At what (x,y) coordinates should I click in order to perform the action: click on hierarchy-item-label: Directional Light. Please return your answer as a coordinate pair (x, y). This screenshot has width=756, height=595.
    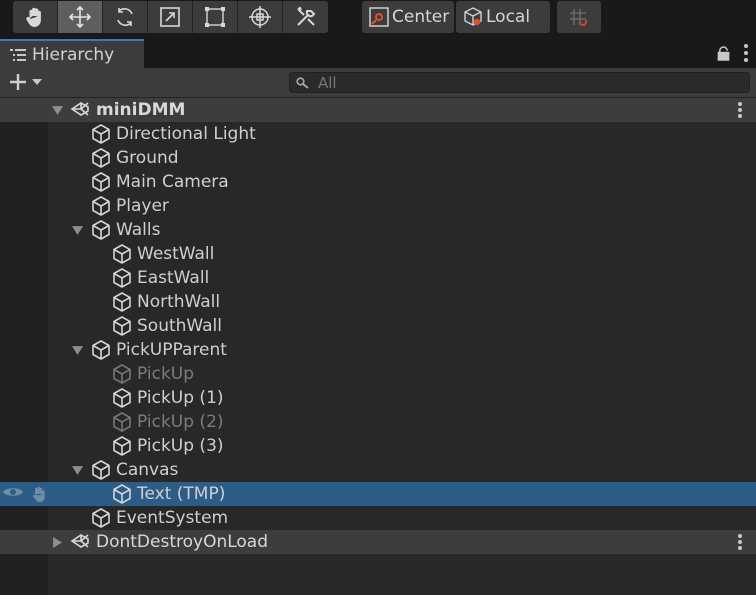
    Looking at the image, I should click on (186, 134).